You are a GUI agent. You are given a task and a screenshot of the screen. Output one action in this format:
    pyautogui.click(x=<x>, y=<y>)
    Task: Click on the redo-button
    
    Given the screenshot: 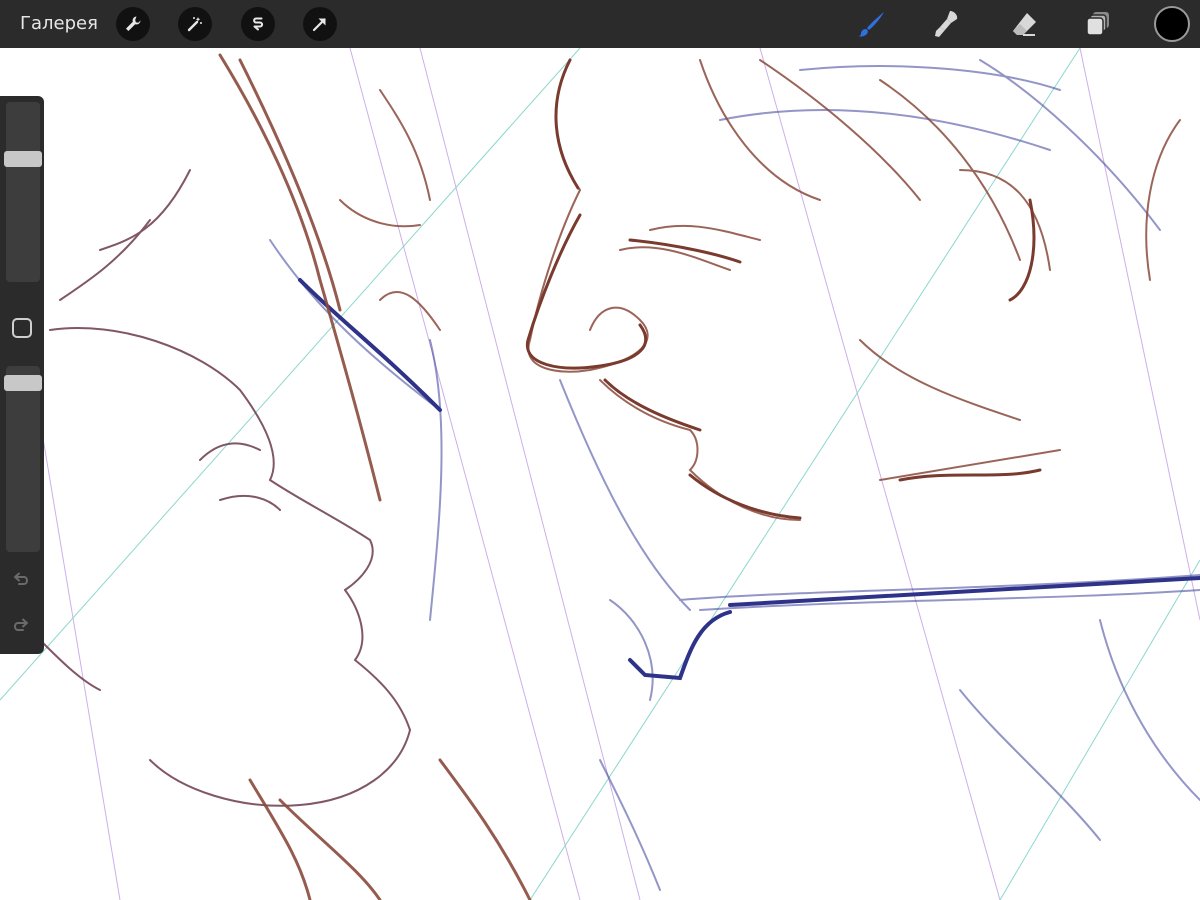 What is the action you would take?
    pyautogui.click(x=21, y=627)
    